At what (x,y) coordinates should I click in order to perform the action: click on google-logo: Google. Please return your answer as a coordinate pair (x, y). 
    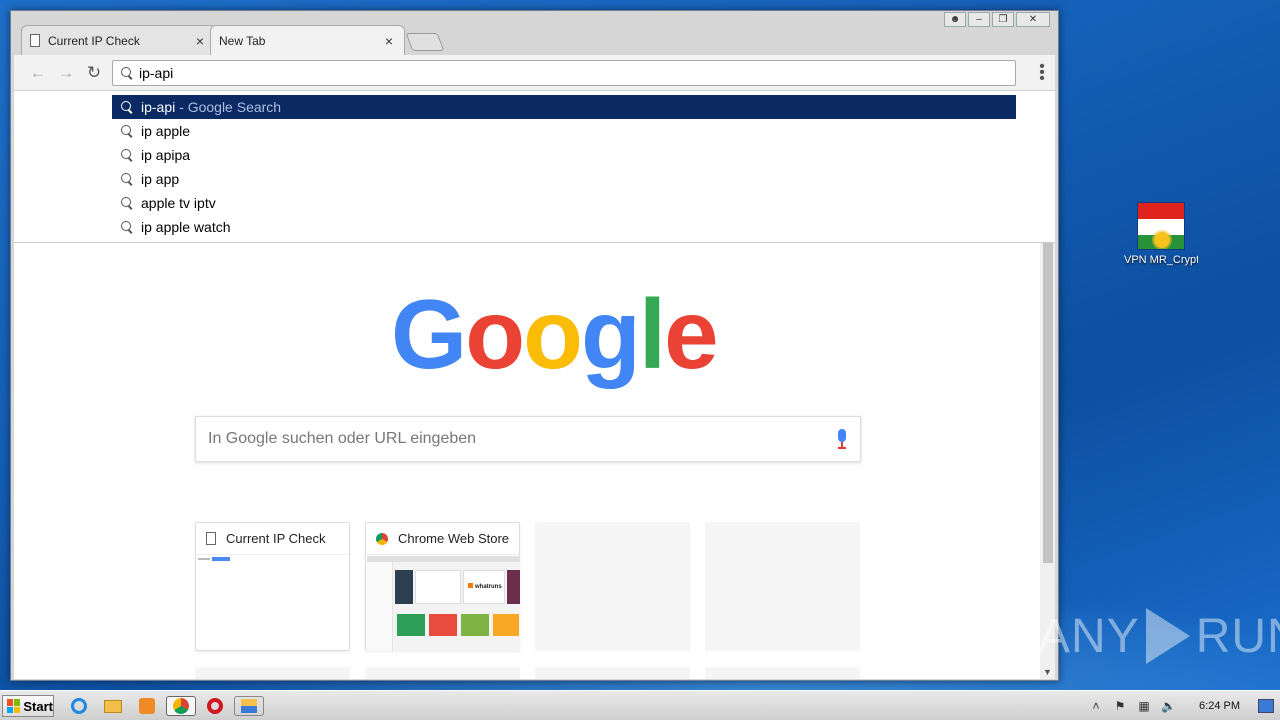
    Looking at the image, I should click on (555, 334).